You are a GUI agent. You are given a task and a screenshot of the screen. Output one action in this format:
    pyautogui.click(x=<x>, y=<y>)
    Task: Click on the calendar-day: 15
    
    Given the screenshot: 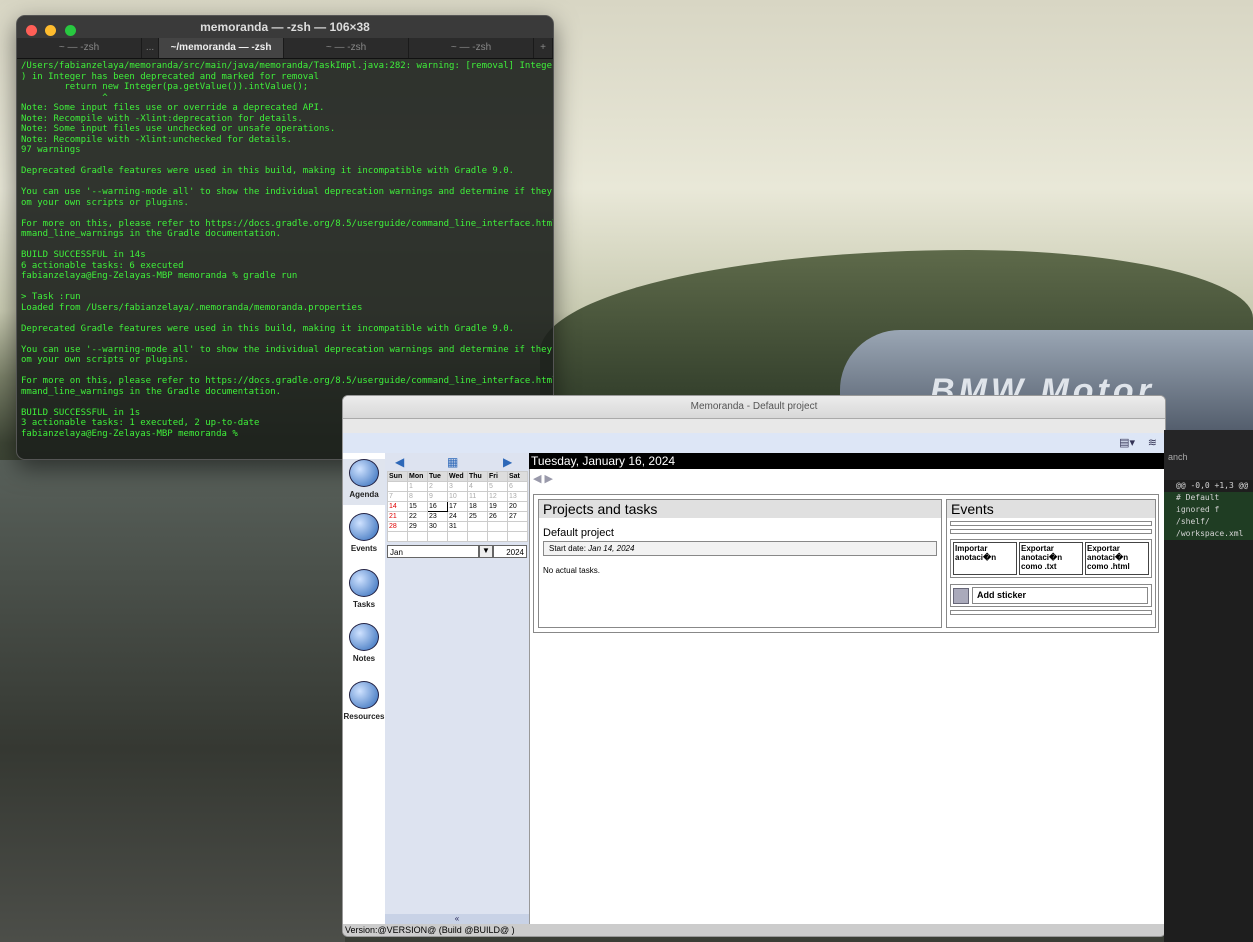 What is the action you would take?
    pyautogui.click(x=417, y=506)
    